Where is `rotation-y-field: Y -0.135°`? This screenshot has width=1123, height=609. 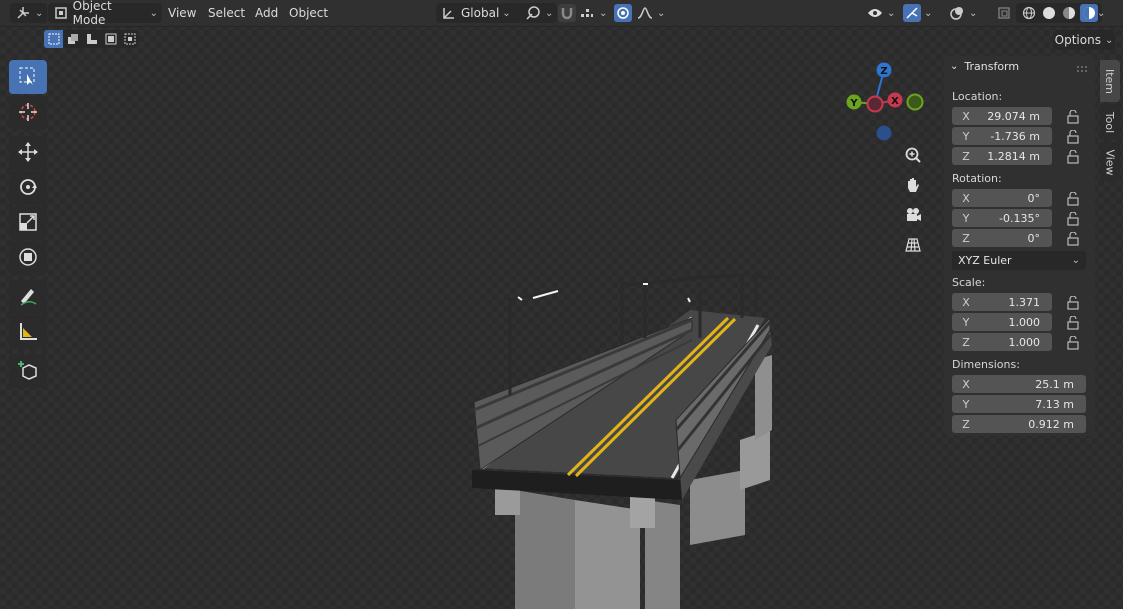 rotation-y-field: Y -0.135° is located at coordinates (1002, 218).